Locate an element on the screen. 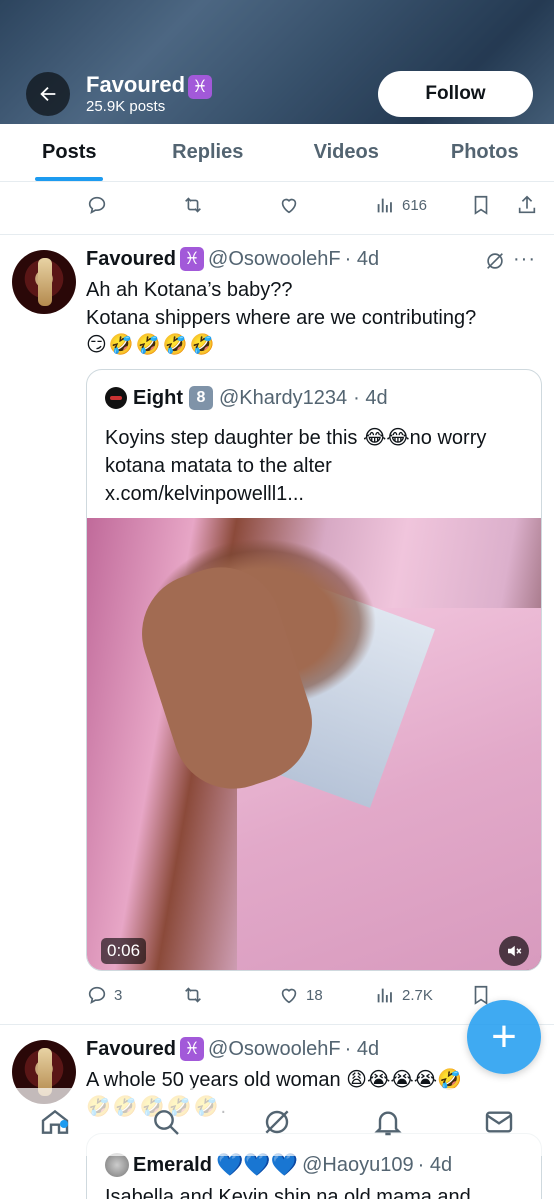 The image size is (554, 1199). share-icon is located at coordinates (527, 204).